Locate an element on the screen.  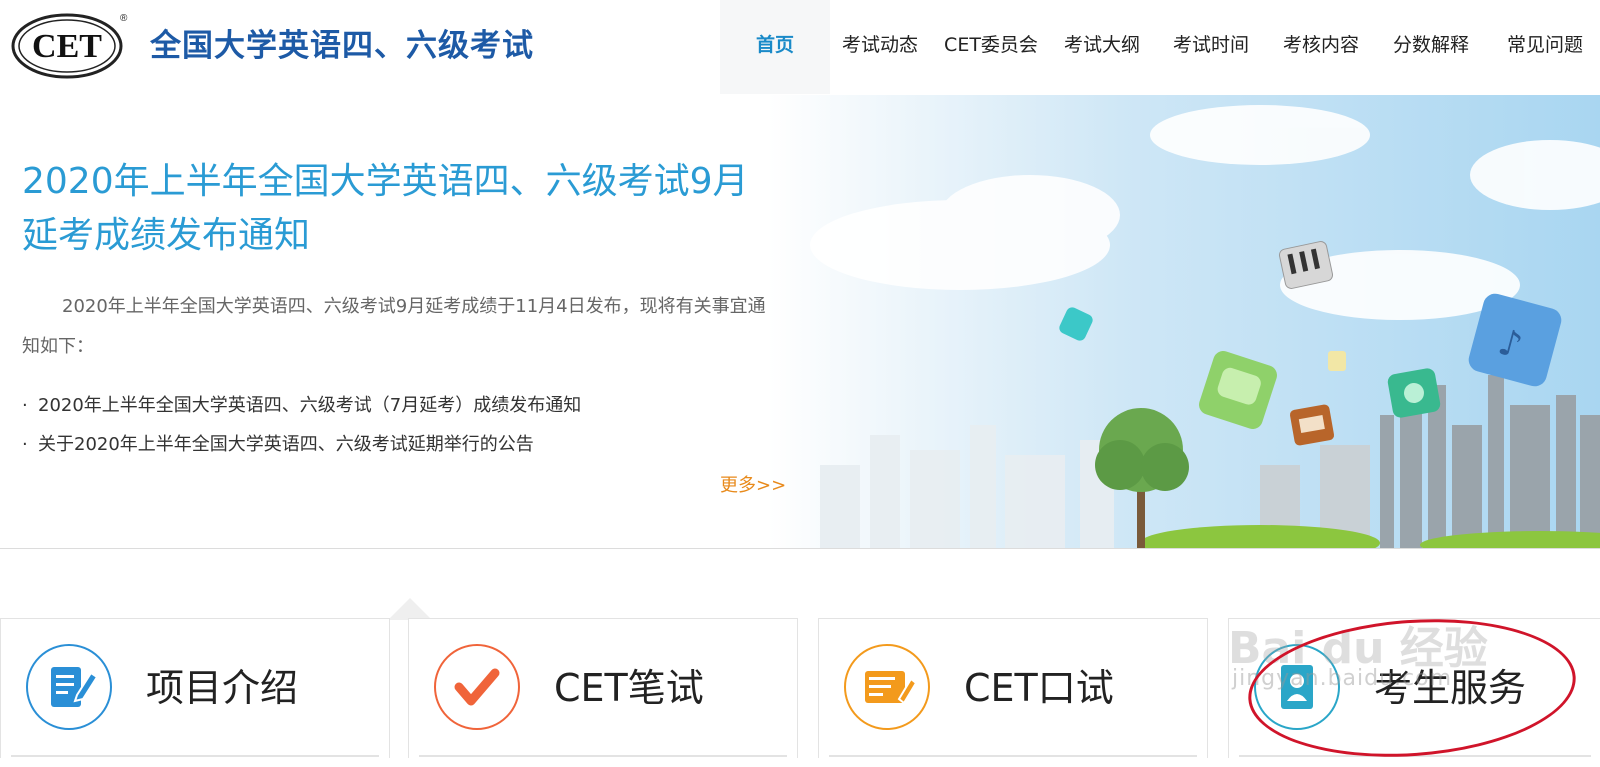
divider is located at coordinates (800, 548).